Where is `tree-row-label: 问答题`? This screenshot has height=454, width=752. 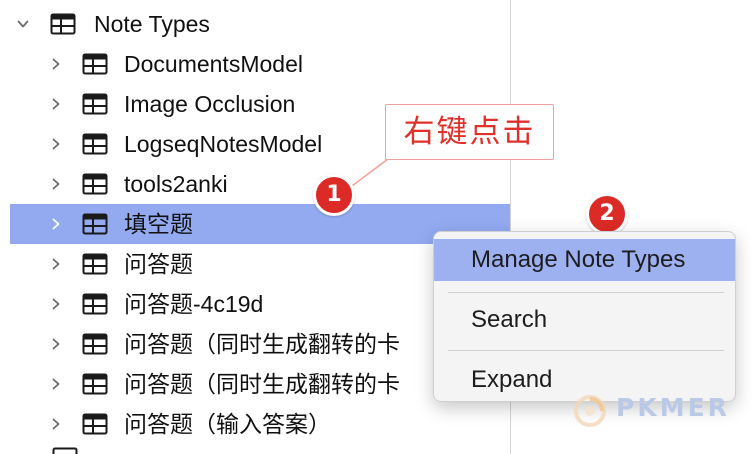 tree-row-label: 问答题 is located at coordinates (158, 264).